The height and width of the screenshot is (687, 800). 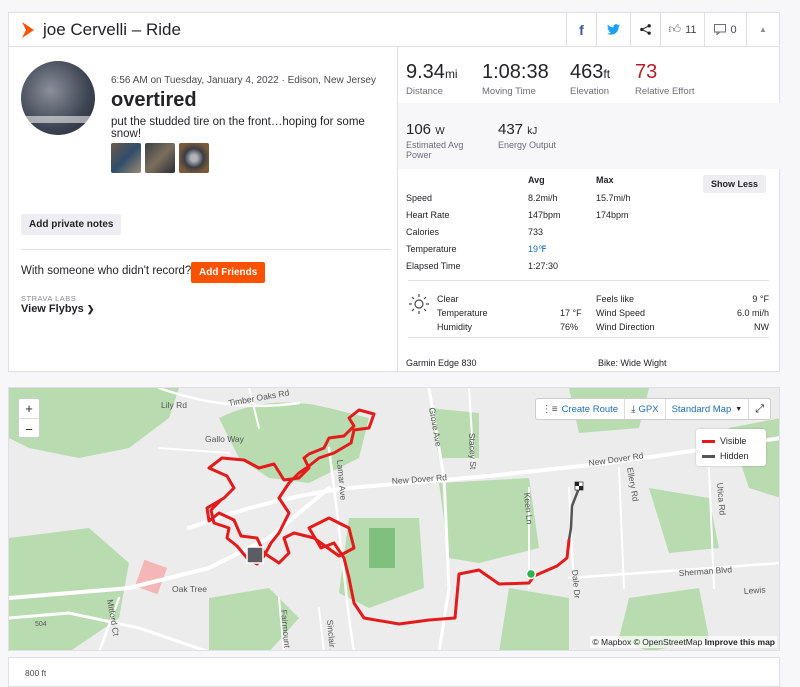 I want to click on stat-value: 437, so click(x=511, y=129).